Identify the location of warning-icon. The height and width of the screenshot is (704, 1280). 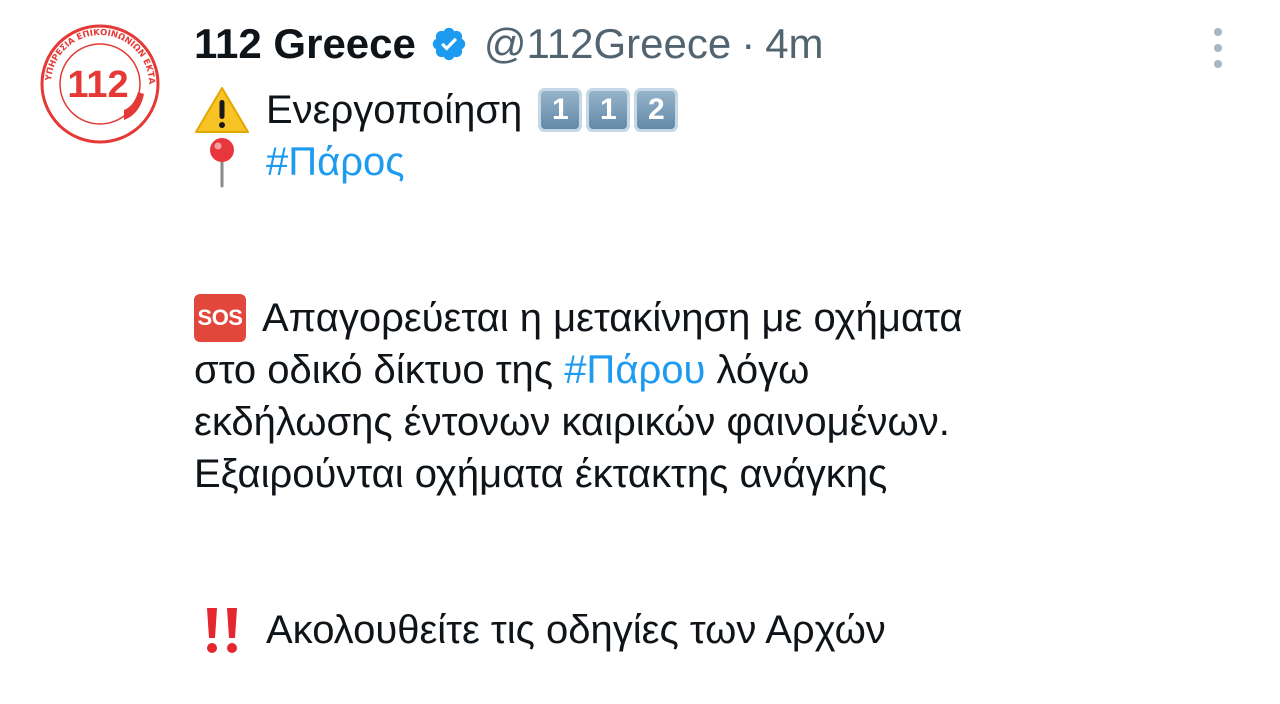
(222, 110).